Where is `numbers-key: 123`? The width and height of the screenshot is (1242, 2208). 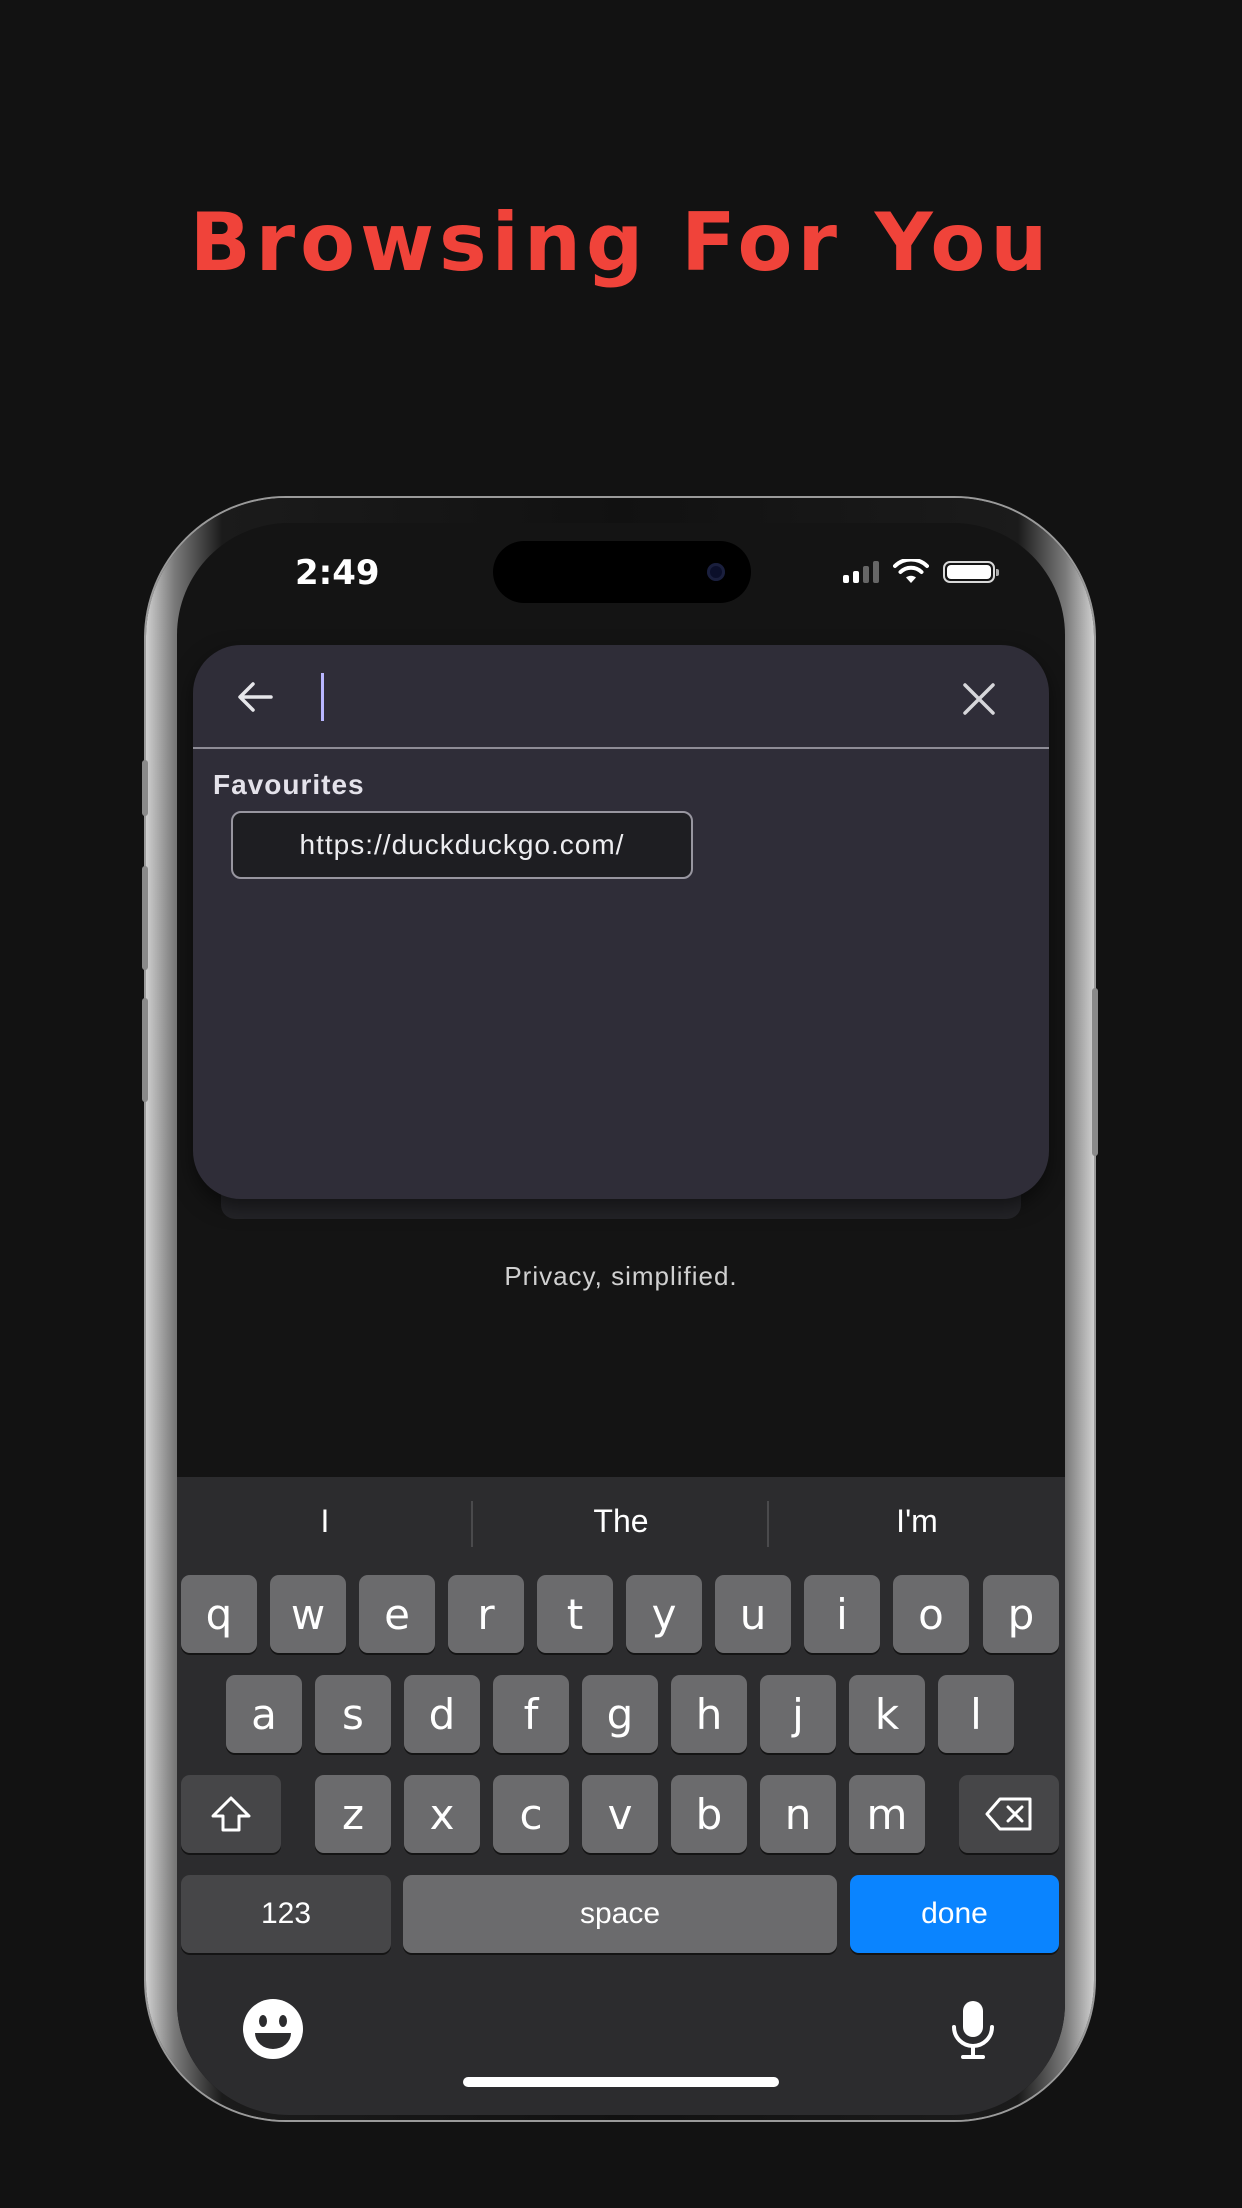 numbers-key: 123 is located at coordinates (286, 1914).